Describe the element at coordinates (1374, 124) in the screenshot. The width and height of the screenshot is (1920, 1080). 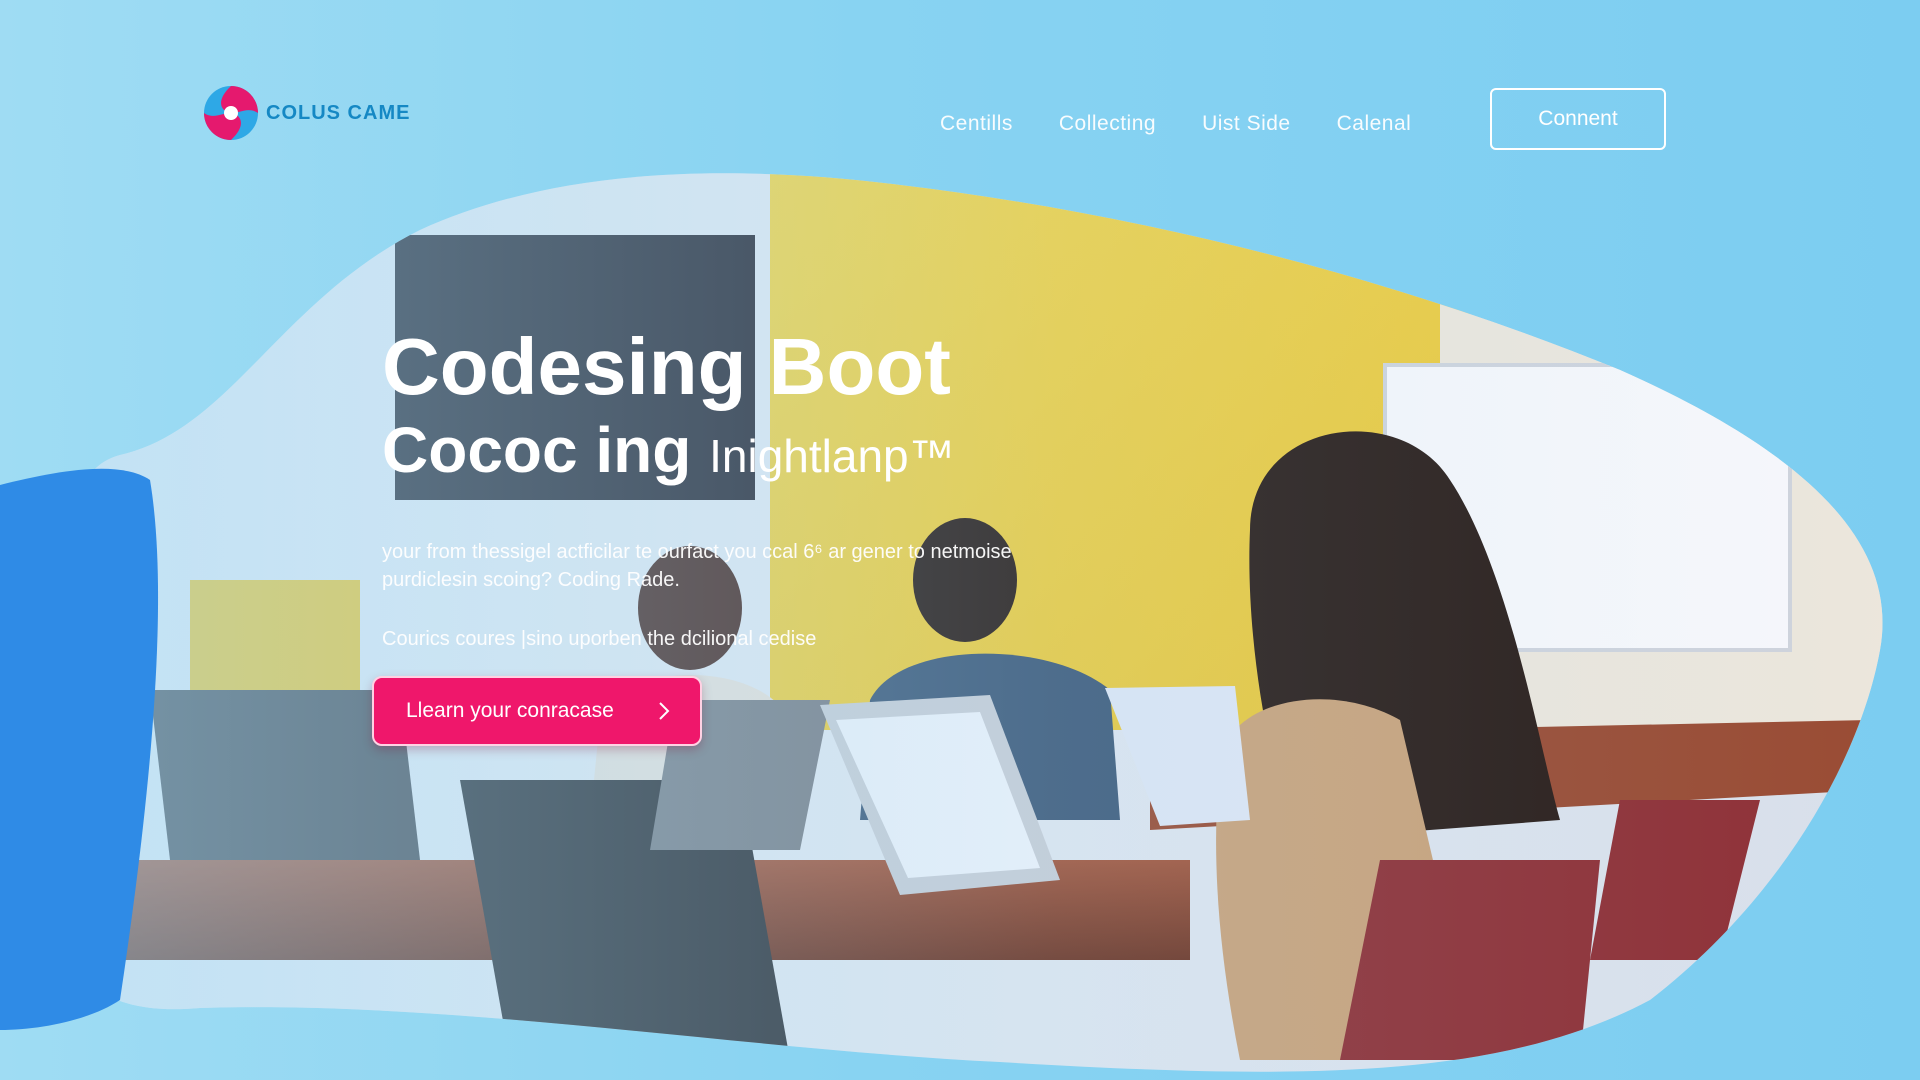
I see `nav-item-calenal: Calenal` at that location.